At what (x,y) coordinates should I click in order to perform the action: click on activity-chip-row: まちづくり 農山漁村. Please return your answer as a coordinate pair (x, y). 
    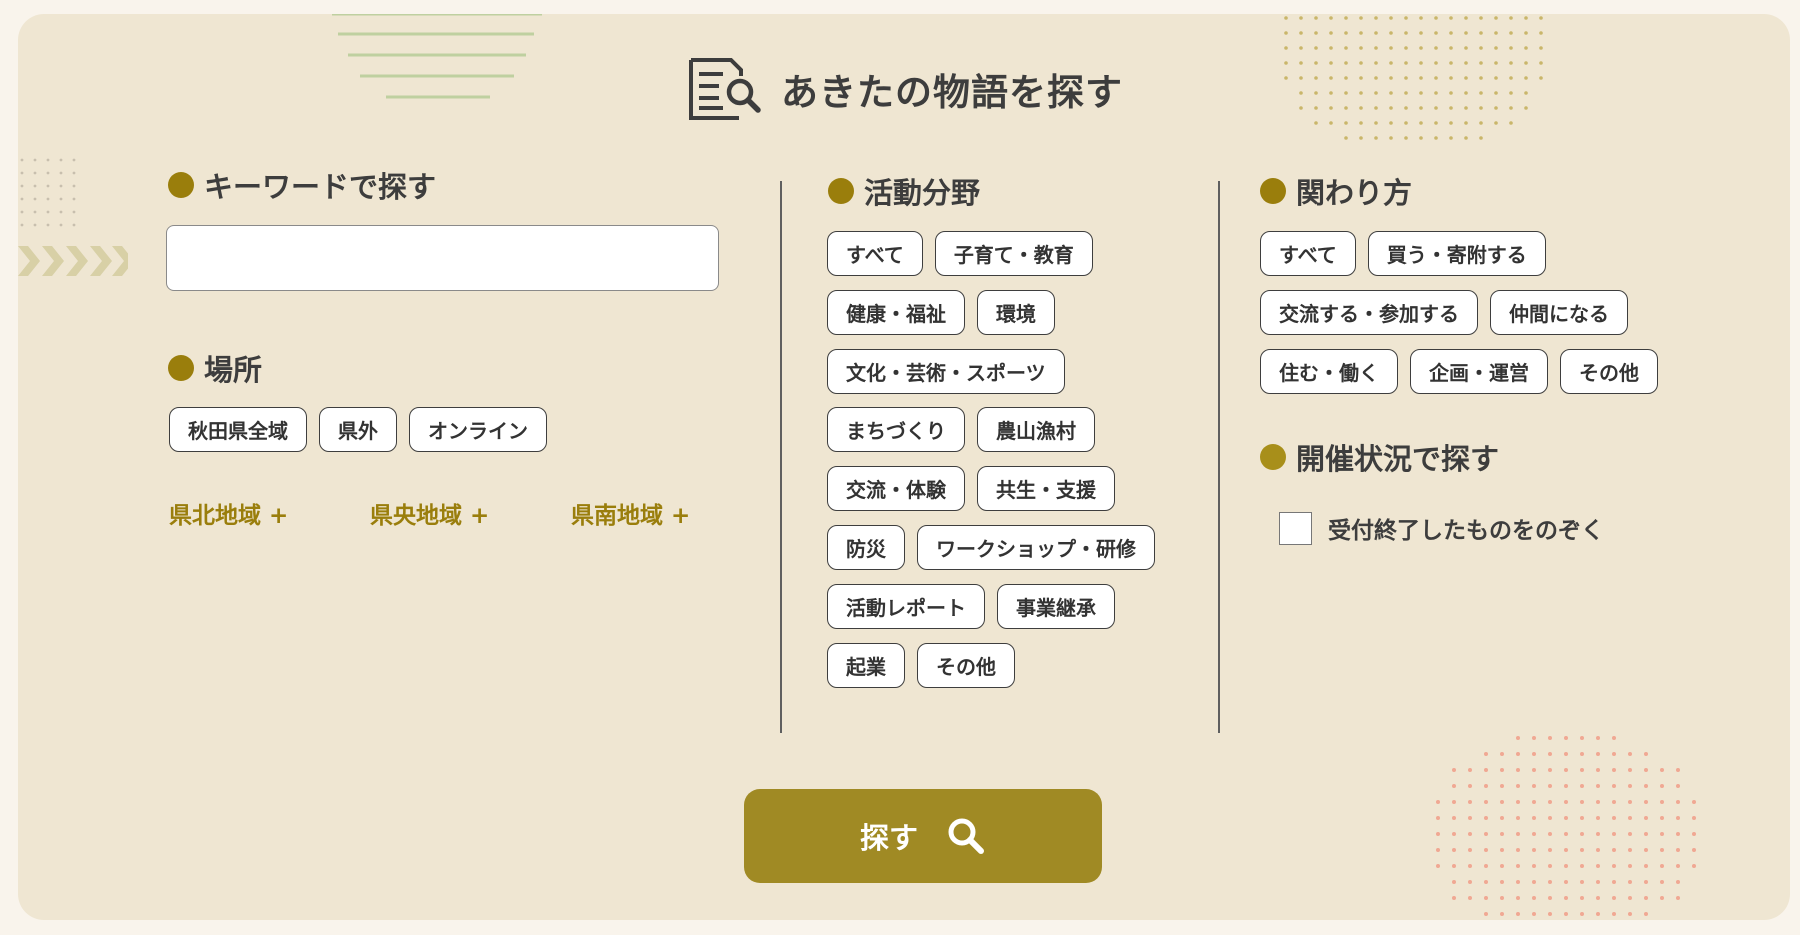
    Looking at the image, I should click on (961, 429).